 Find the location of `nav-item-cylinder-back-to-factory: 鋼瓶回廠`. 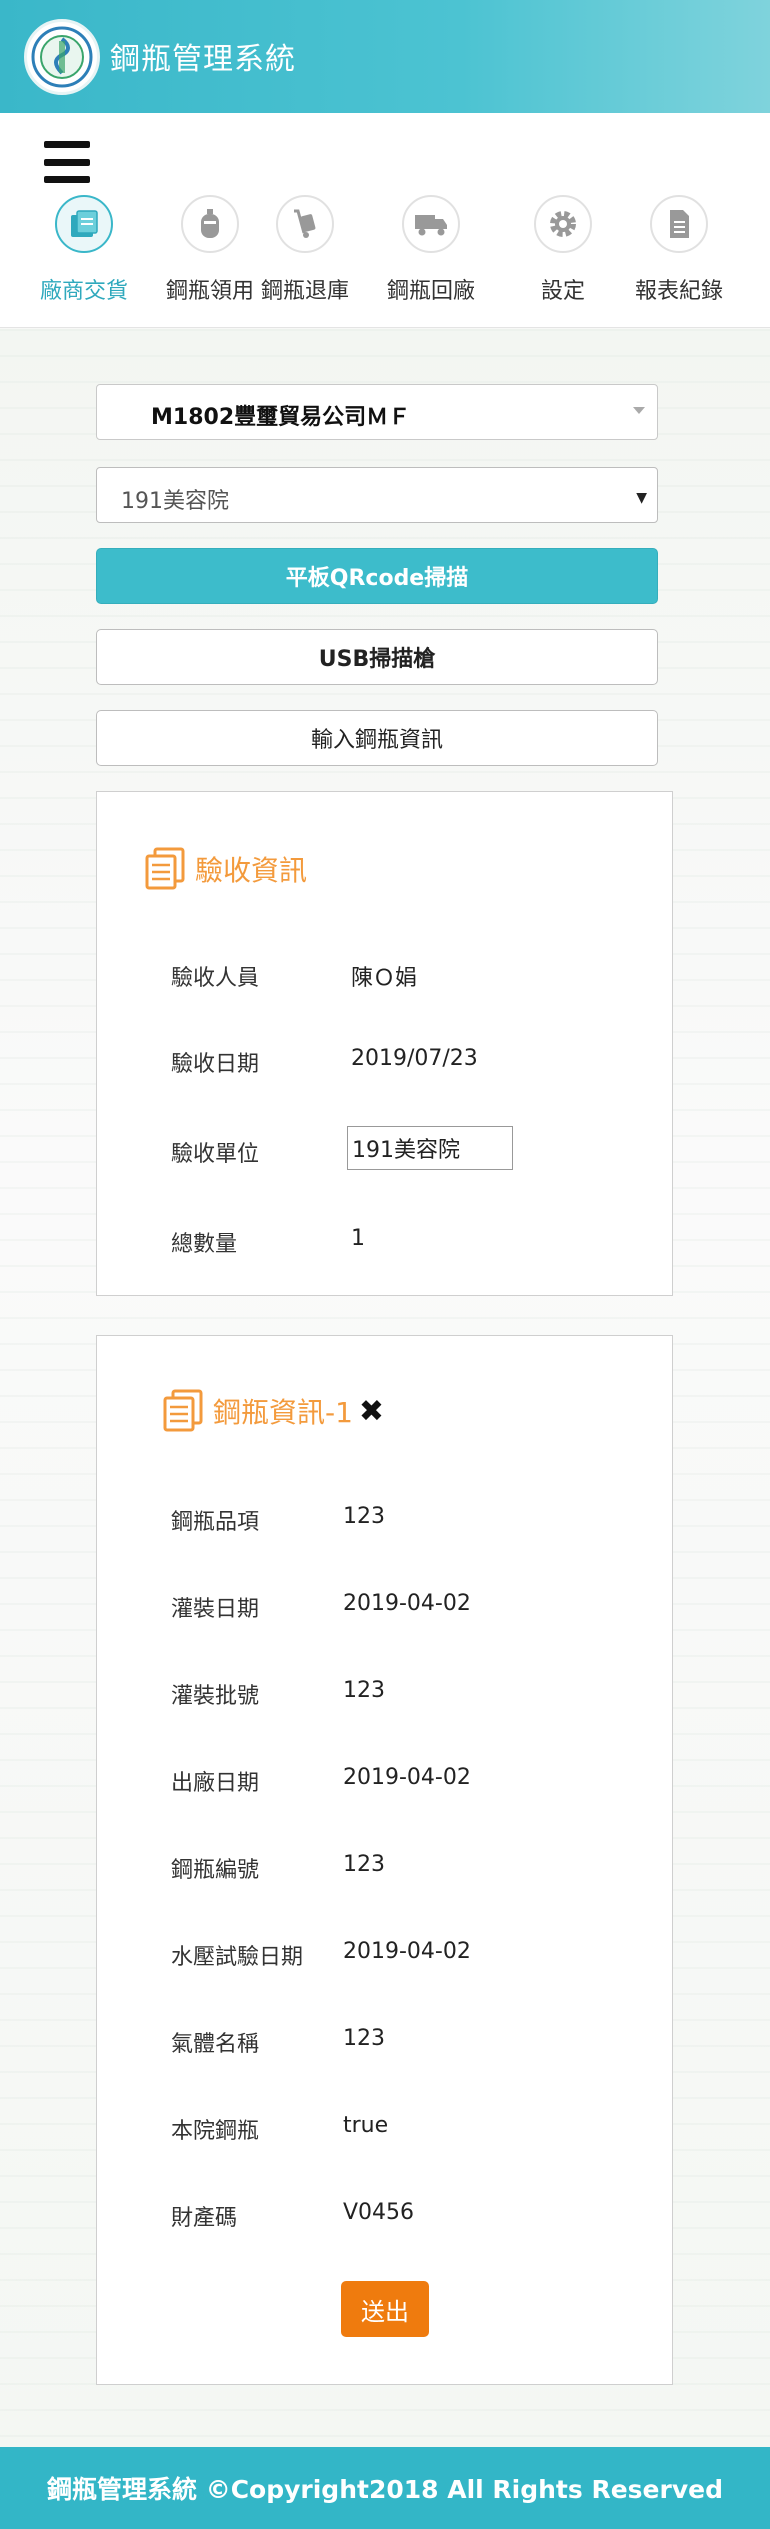

nav-item-cylinder-back-to-factory: 鋼瓶回廠 is located at coordinates (431, 250).